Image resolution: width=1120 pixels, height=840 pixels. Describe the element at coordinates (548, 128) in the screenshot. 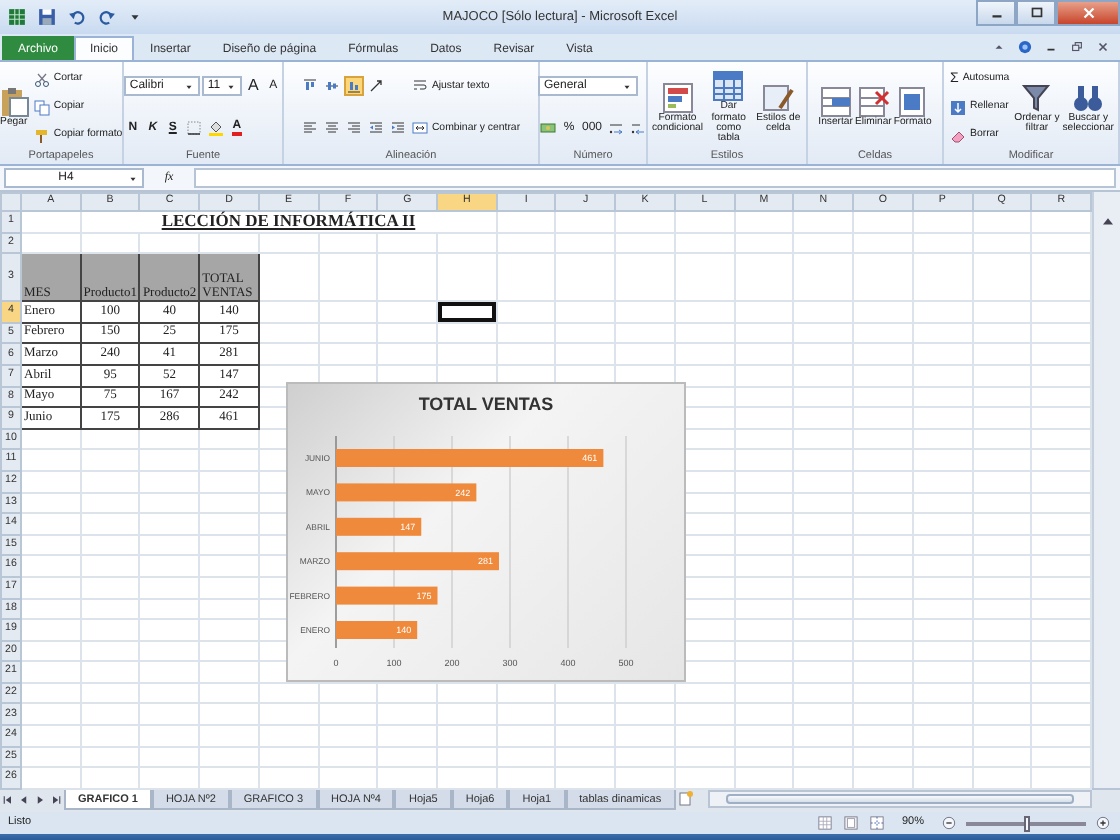

I see `money-icon` at that location.